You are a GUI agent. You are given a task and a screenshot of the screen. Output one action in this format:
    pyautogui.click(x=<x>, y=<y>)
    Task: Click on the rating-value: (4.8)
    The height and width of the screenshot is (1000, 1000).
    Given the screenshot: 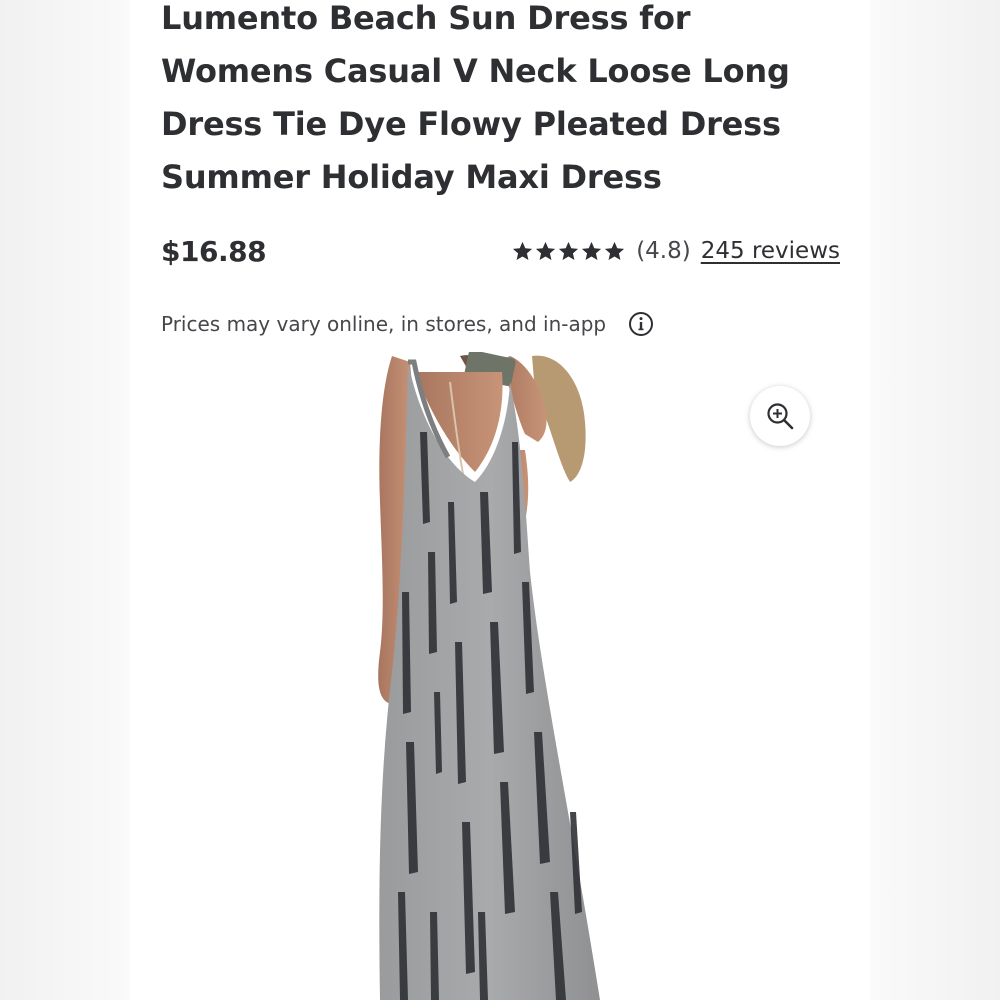 What is the action you would take?
    pyautogui.click(x=663, y=251)
    